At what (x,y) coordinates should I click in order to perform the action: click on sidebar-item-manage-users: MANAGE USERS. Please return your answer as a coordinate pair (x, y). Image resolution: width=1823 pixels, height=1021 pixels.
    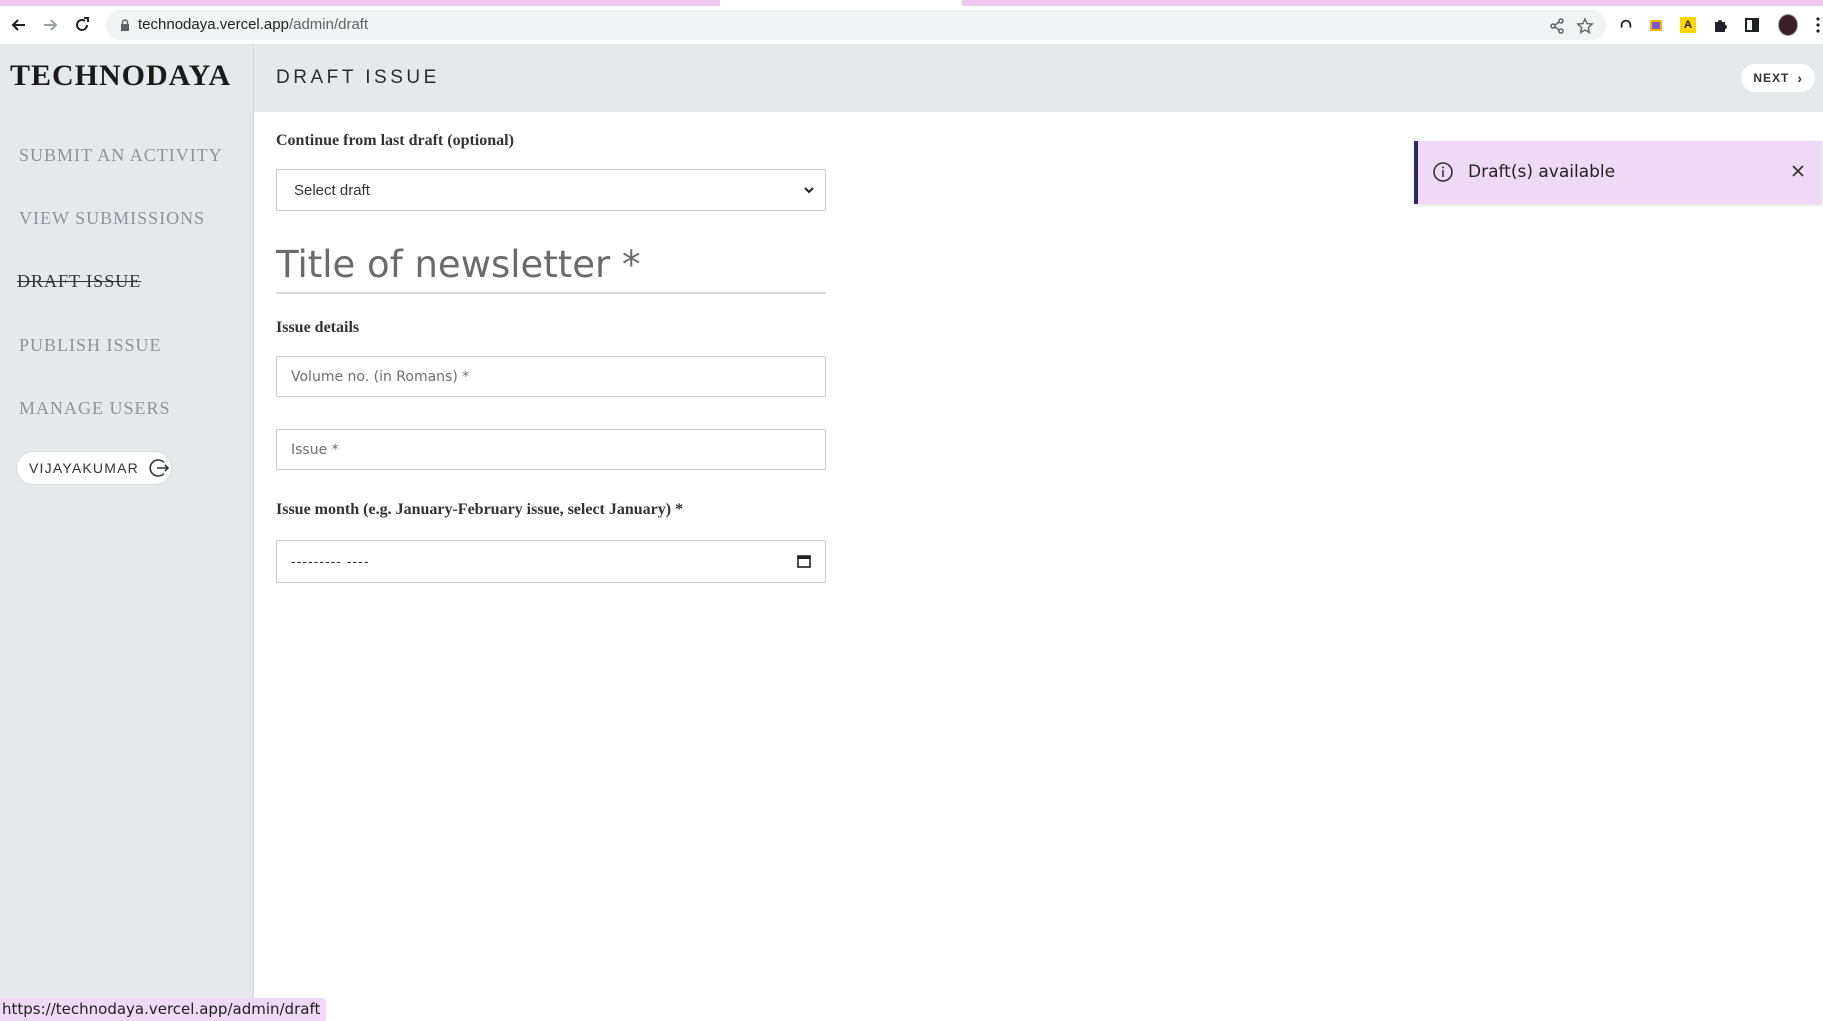
    Looking at the image, I should click on (95, 408).